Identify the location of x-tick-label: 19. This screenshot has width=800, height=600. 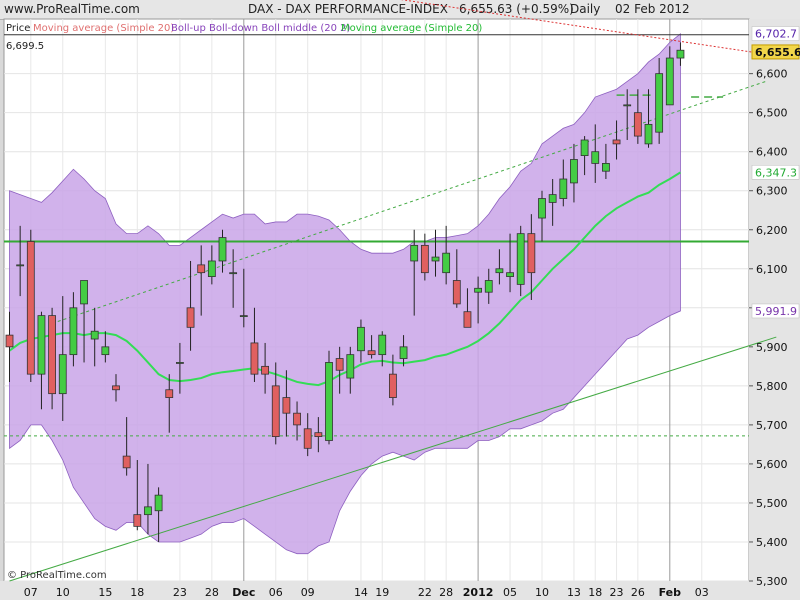
(382, 592).